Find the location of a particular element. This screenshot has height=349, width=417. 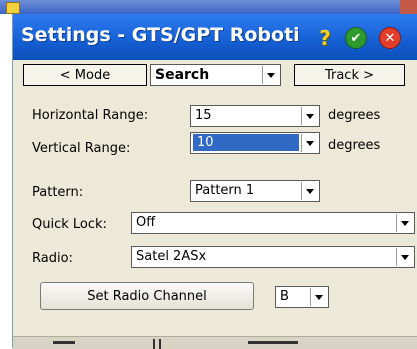

app-icon is located at coordinates (13, 8).